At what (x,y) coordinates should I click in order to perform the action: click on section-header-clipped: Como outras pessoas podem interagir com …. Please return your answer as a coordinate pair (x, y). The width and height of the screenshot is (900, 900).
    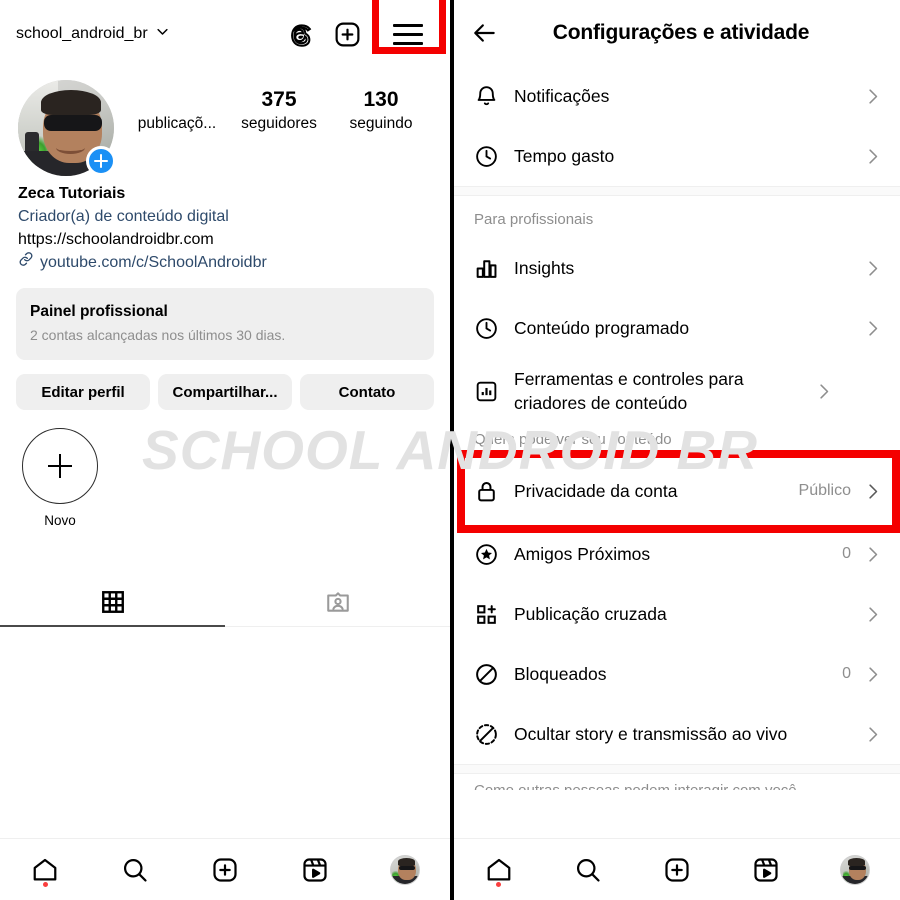
    Looking at the image, I should click on (677, 782).